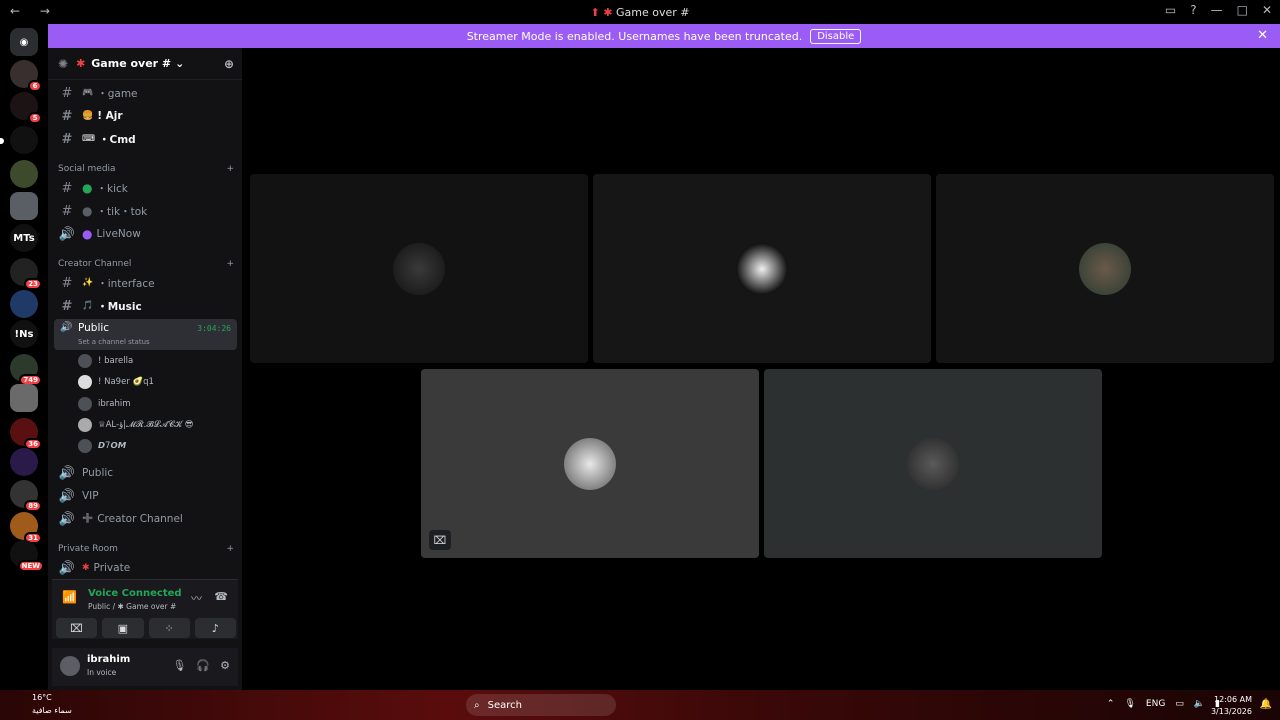  Describe the element at coordinates (104, 404) in the screenshot. I see `voice-user: ibrahim` at that location.